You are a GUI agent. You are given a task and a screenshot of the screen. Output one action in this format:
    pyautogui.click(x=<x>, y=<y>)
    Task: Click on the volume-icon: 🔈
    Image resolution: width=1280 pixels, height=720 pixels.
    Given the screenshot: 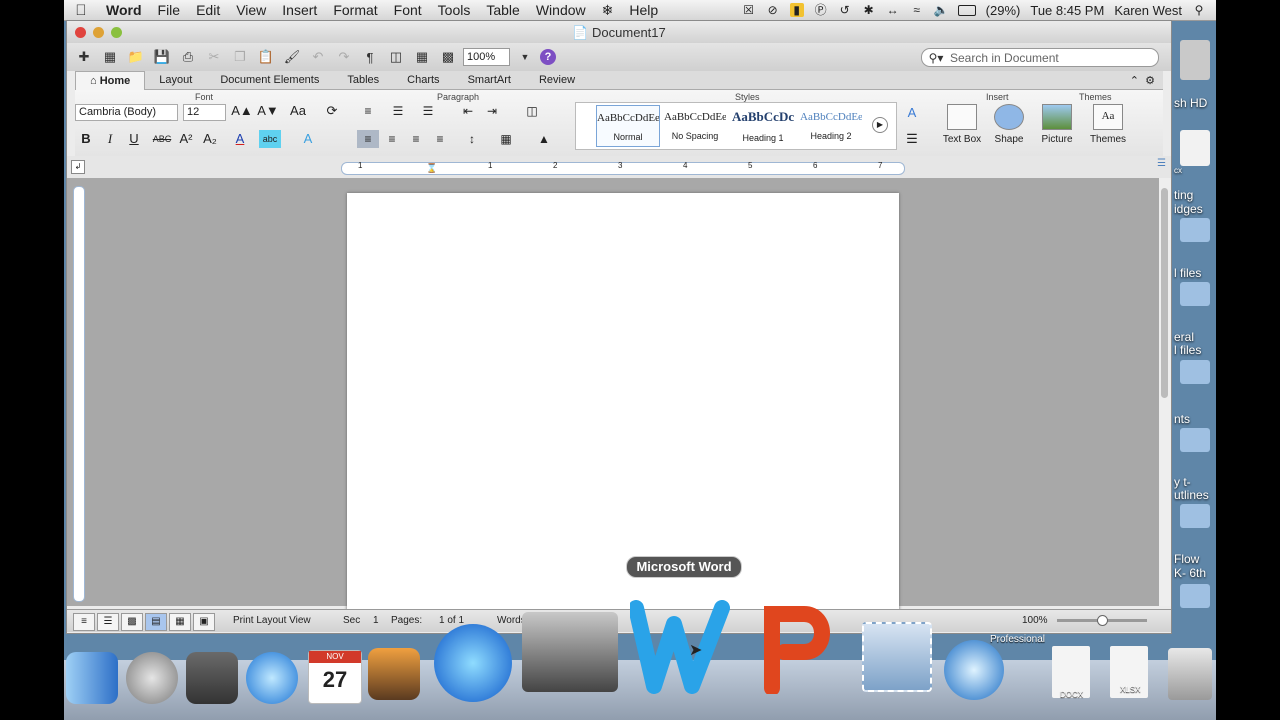 What is the action you would take?
    pyautogui.click(x=941, y=10)
    